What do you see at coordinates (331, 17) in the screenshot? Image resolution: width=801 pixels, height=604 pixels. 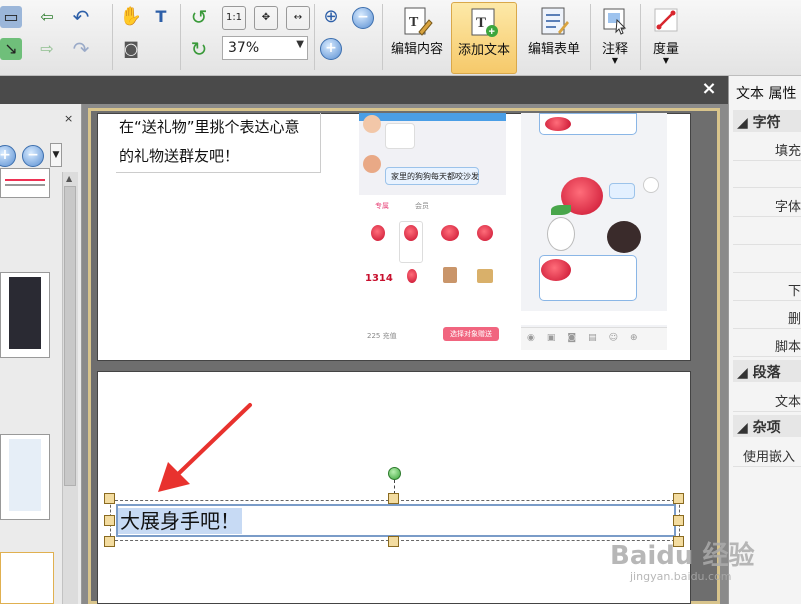 I see `zoom-area-icon: ⊕` at bounding box center [331, 17].